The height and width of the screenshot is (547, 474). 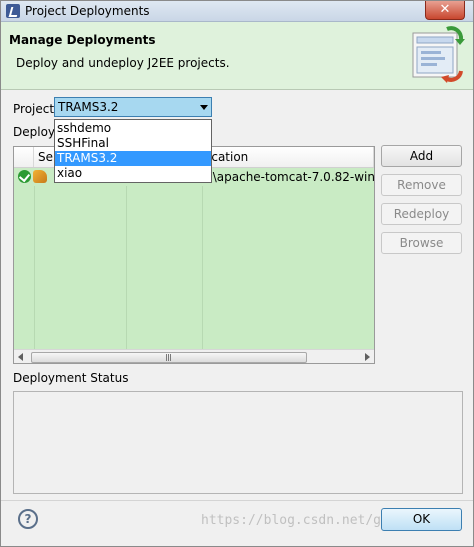 I want to click on horizontal-scrollbar, so click(x=194, y=356).